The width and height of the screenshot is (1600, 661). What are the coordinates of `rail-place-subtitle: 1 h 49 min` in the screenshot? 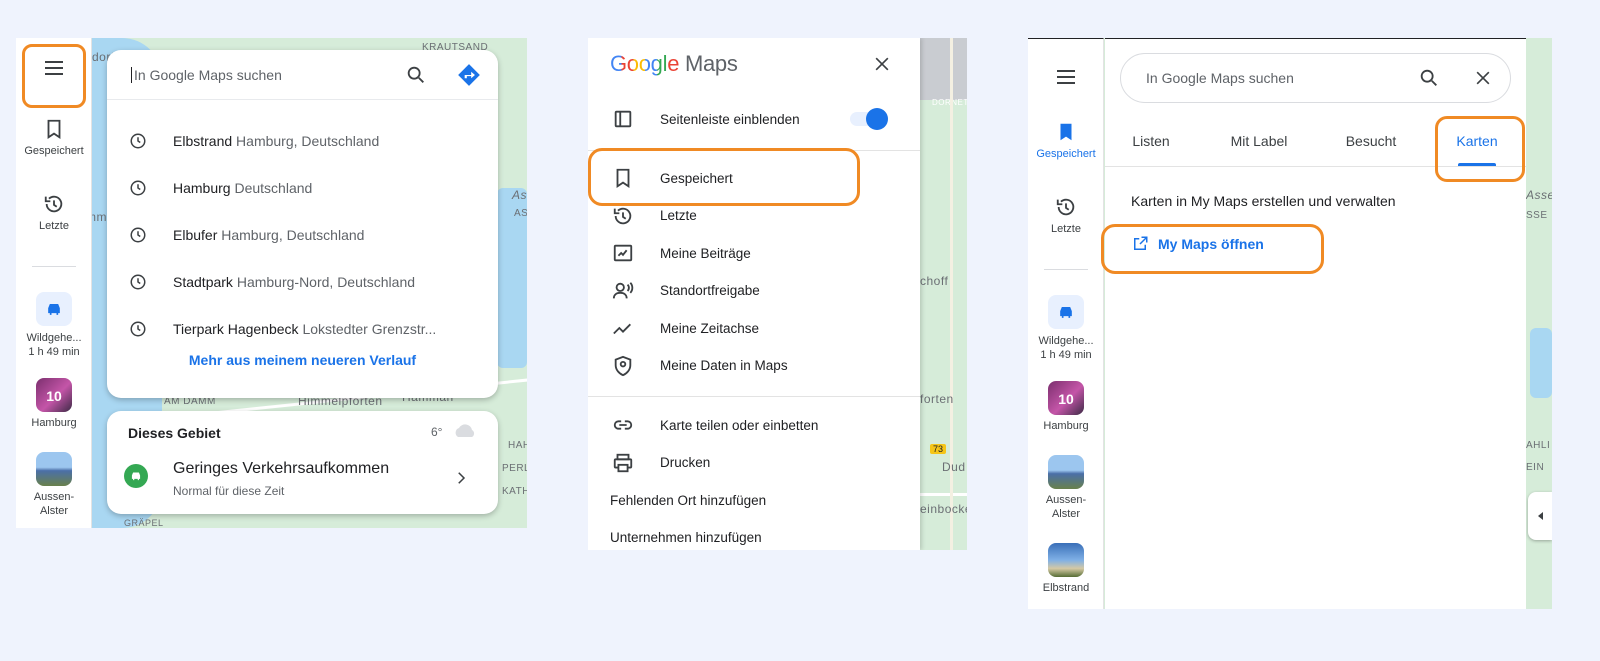 It's located at (1066, 355).